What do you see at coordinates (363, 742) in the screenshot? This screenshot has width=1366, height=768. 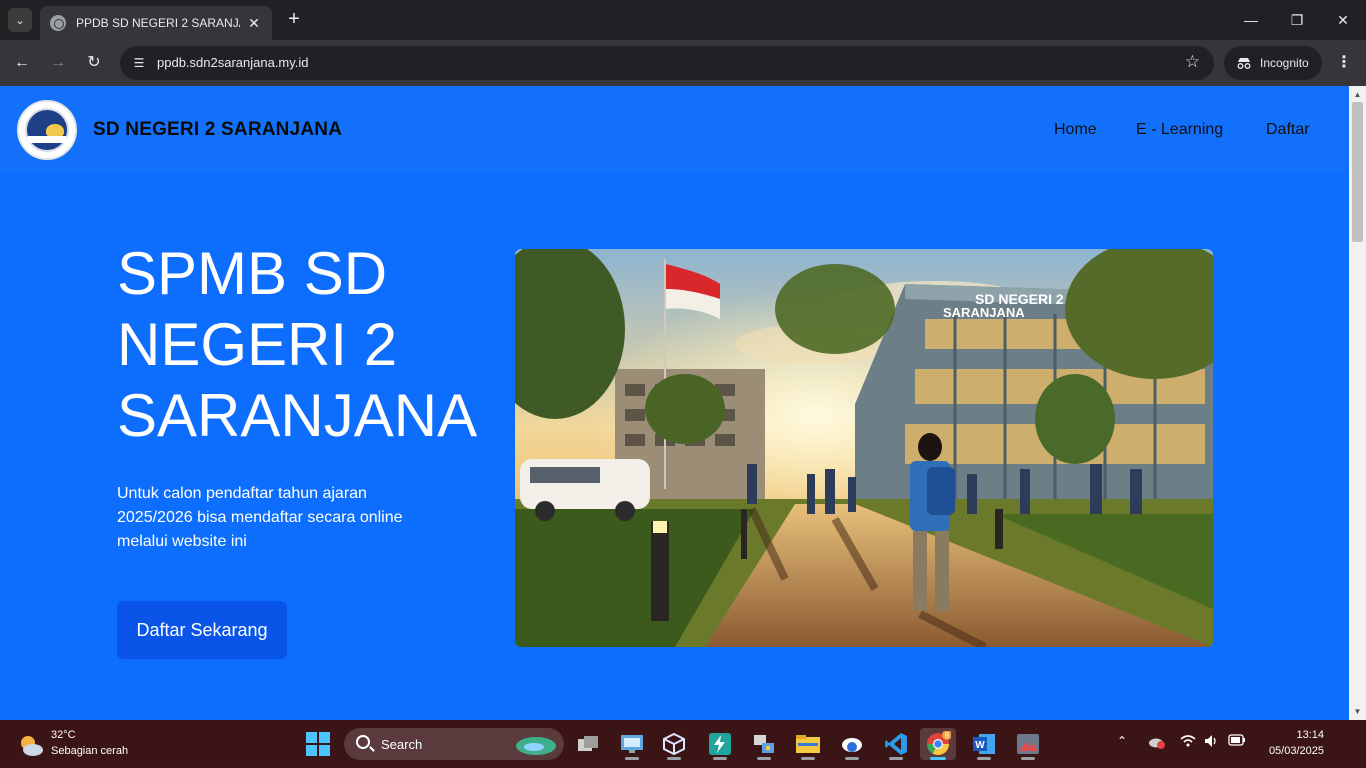 I see `search-icon` at bounding box center [363, 742].